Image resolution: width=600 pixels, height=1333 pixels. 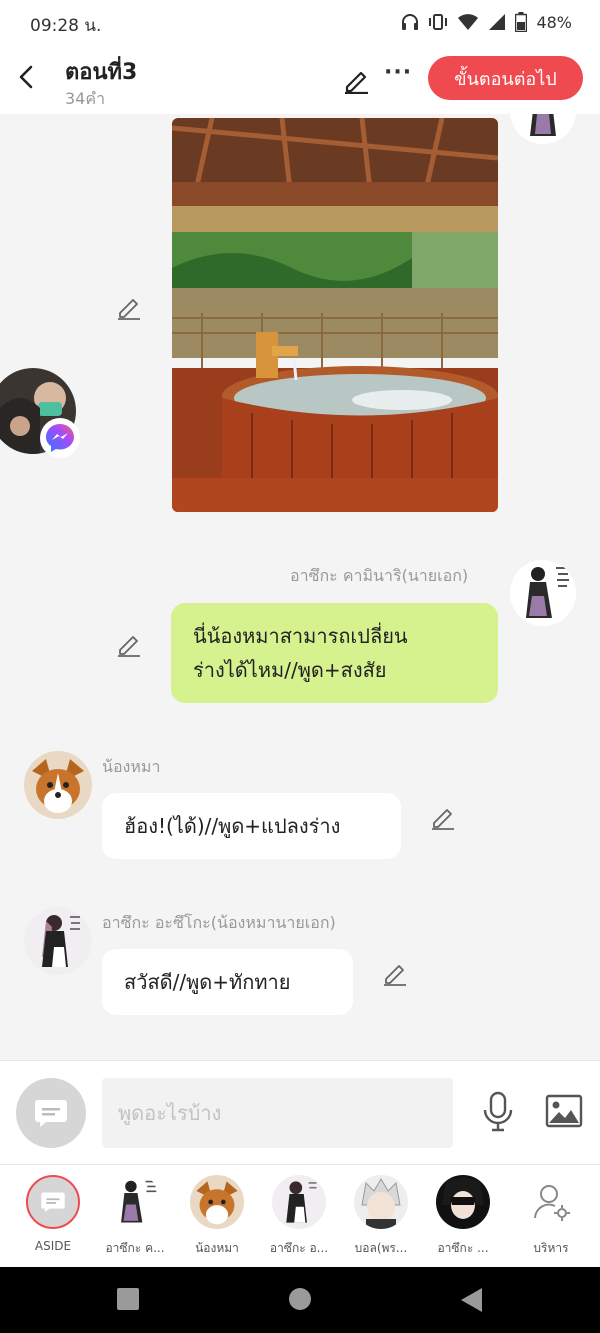 I want to click on message-text-line: ร่างได้ไหม//พูด+สงสัย, so click(x=290, y=670).